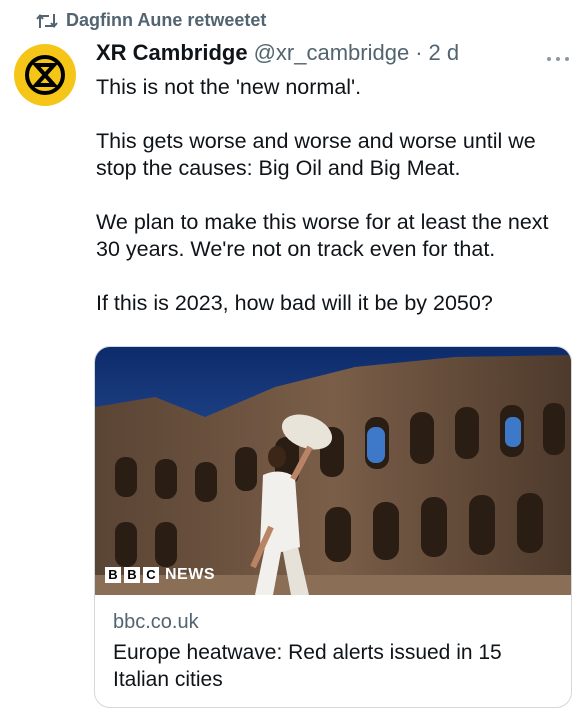 This screenshot has height=708, width=588. I want to click on card-domain: bbc.co.uk, so click(156, 622).